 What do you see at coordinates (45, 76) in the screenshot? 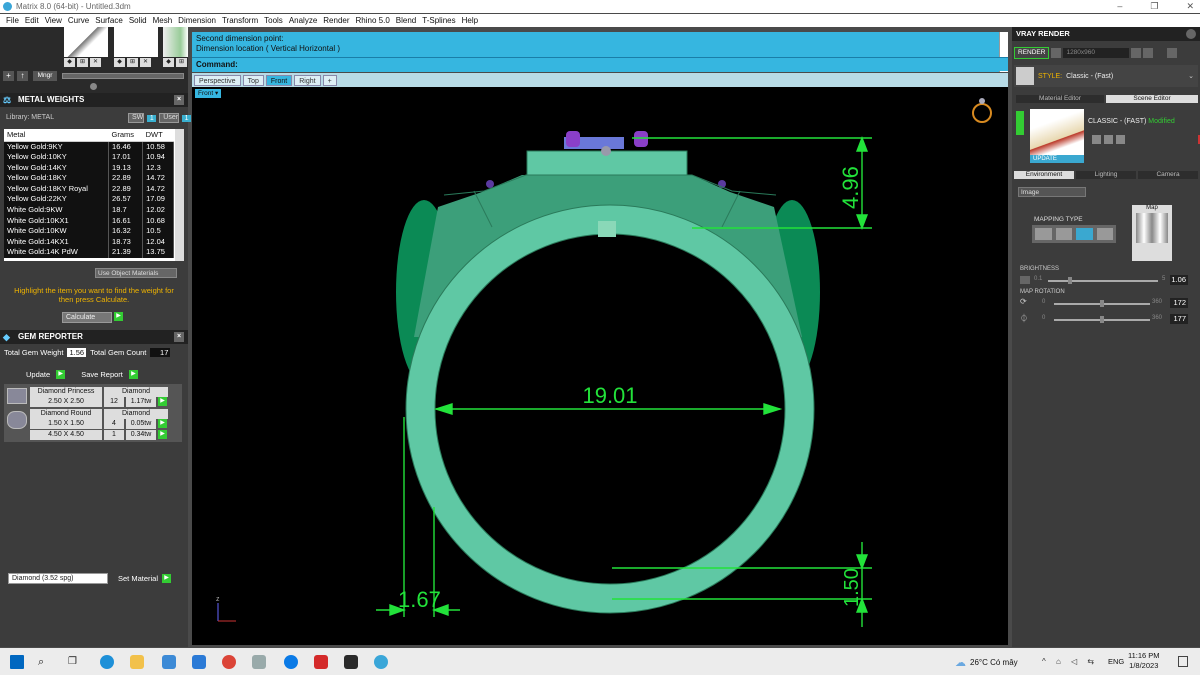
I see `manager-button: Mngr` at bounding box center [45, 76].